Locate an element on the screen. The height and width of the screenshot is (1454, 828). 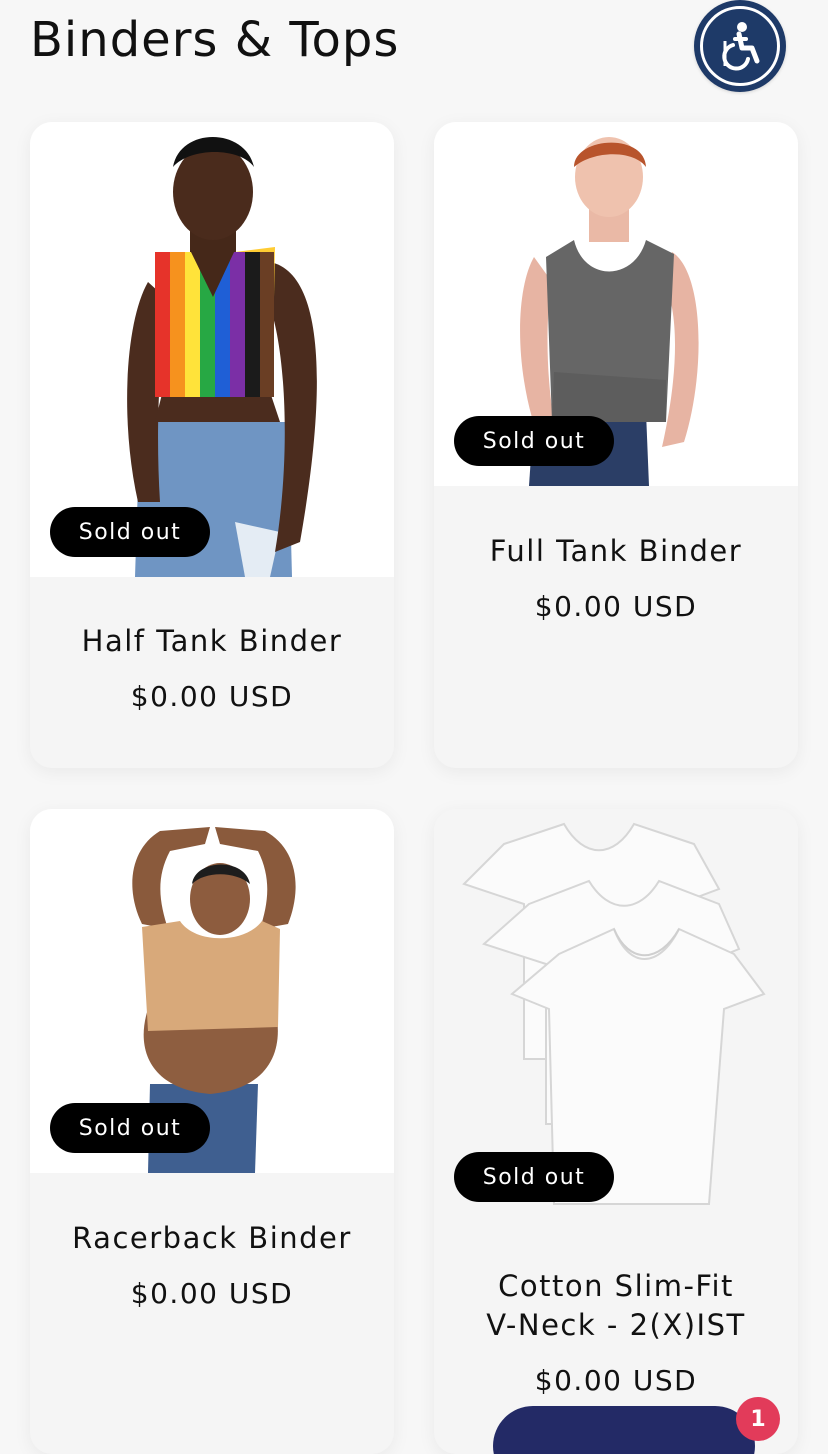
accessibility-icon is located at coordinates (741, 46).